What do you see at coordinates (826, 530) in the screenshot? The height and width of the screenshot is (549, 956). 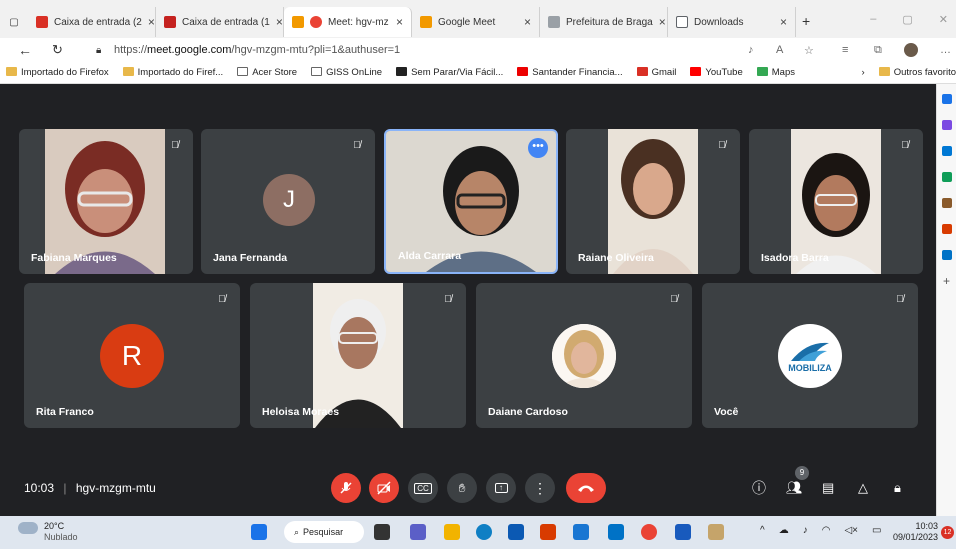 I see `wifi-icon: ◠` at bounding box center [826, 530].